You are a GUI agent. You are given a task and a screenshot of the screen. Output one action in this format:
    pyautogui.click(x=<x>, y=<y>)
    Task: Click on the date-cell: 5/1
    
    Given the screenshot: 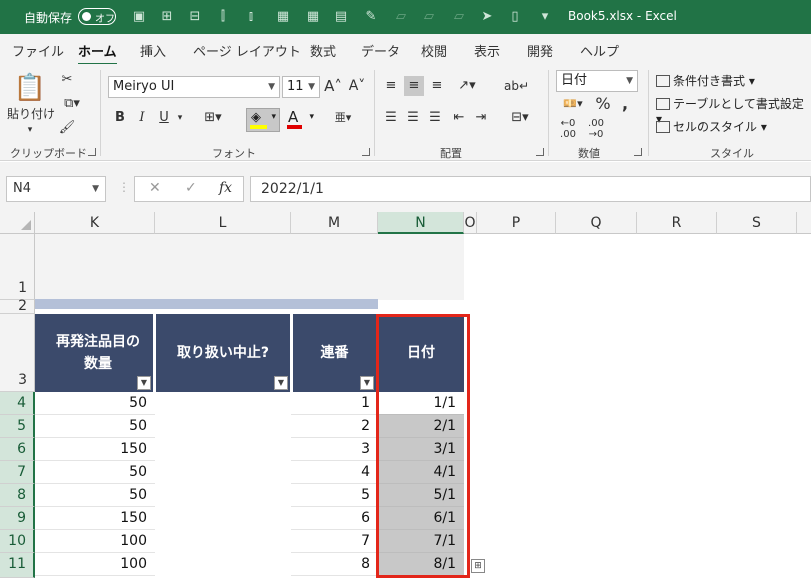 What is the action you would take?
    pyautogui.click(x=421, y=495)
    